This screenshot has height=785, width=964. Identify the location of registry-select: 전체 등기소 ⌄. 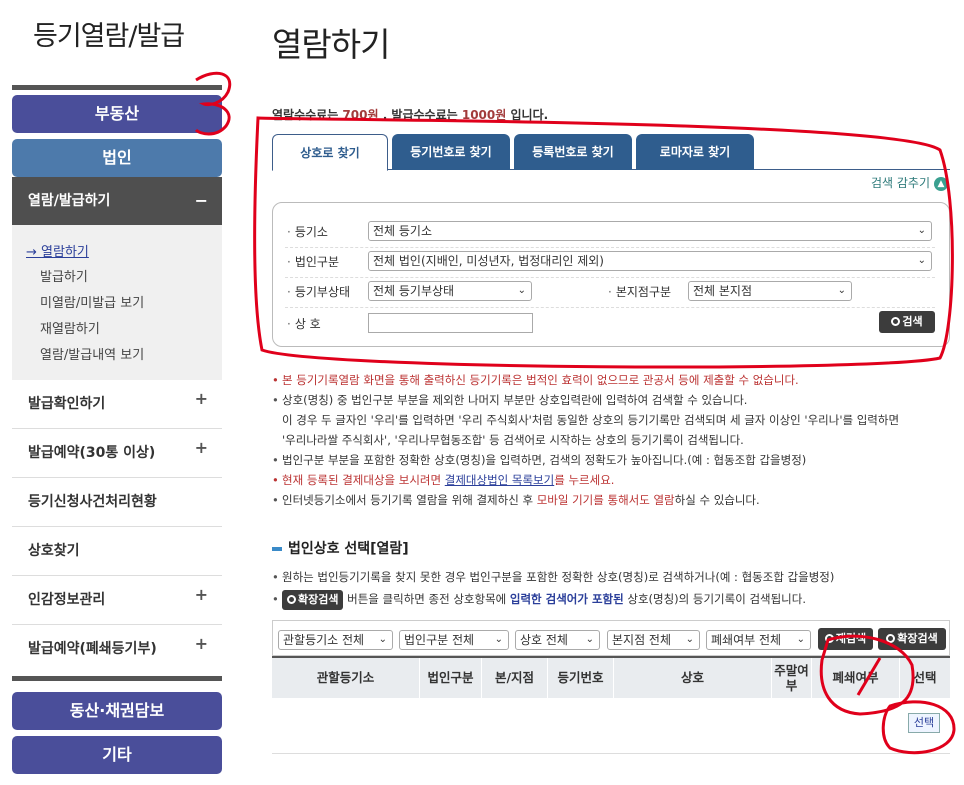
(650, 231).